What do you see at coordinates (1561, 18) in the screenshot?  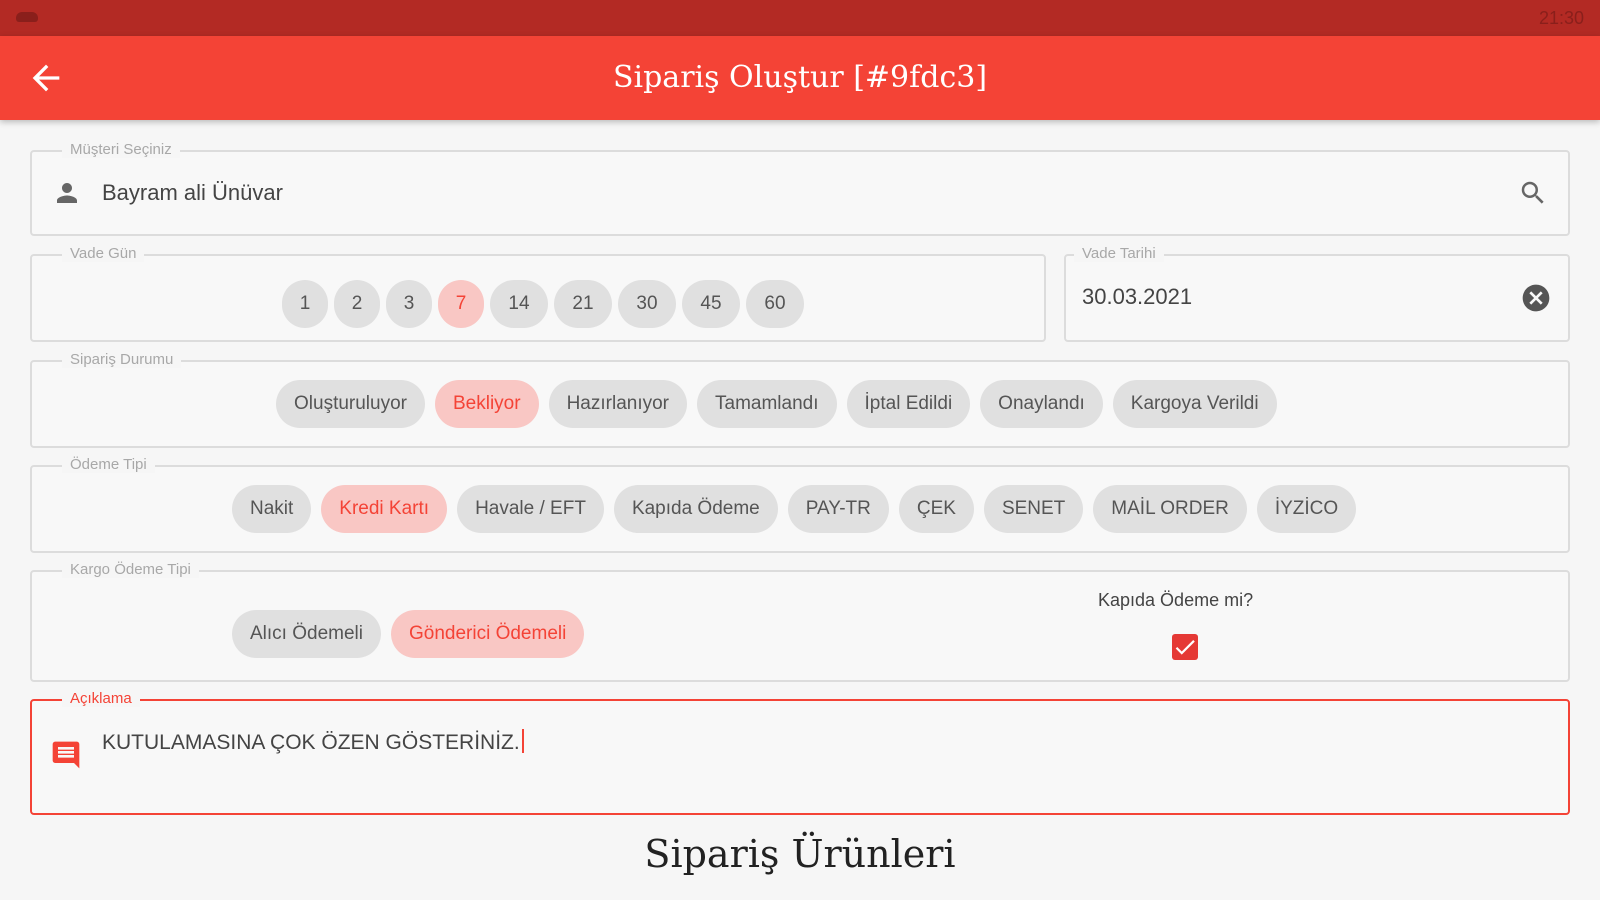 I see `status-time: 21:30` at bounding box center [1561, 18].